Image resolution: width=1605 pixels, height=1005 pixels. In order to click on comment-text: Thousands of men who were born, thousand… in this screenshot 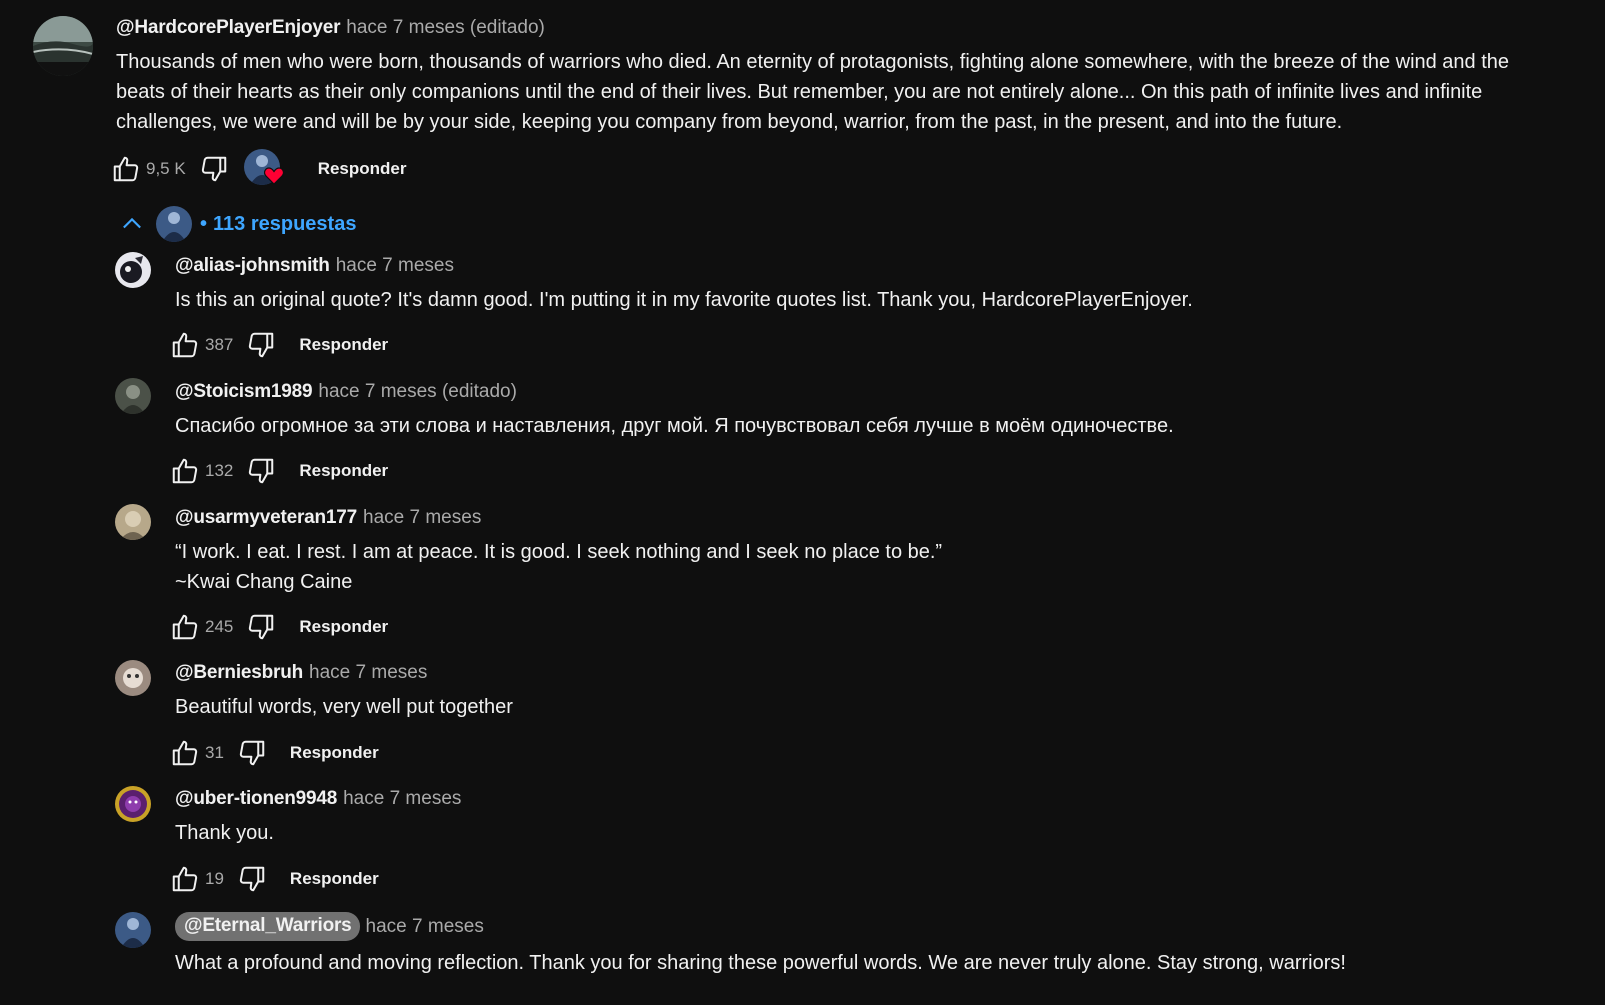, I will do `click(856, 92)`.